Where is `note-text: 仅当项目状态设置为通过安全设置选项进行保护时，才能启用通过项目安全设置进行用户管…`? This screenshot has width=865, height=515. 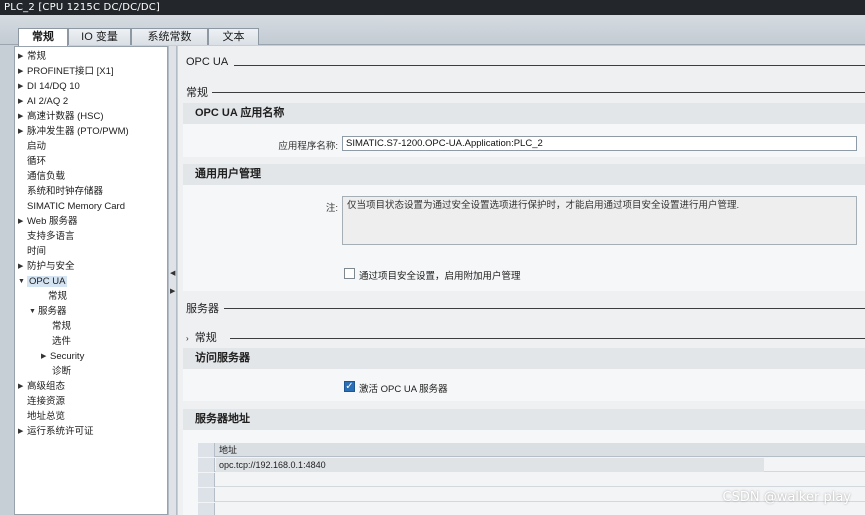 note-text: 仅当项目状态设置为通过安全设置选项进行保护时，才能启用通过项目安全设置进行用户管… is located at coordinates (599, 220).